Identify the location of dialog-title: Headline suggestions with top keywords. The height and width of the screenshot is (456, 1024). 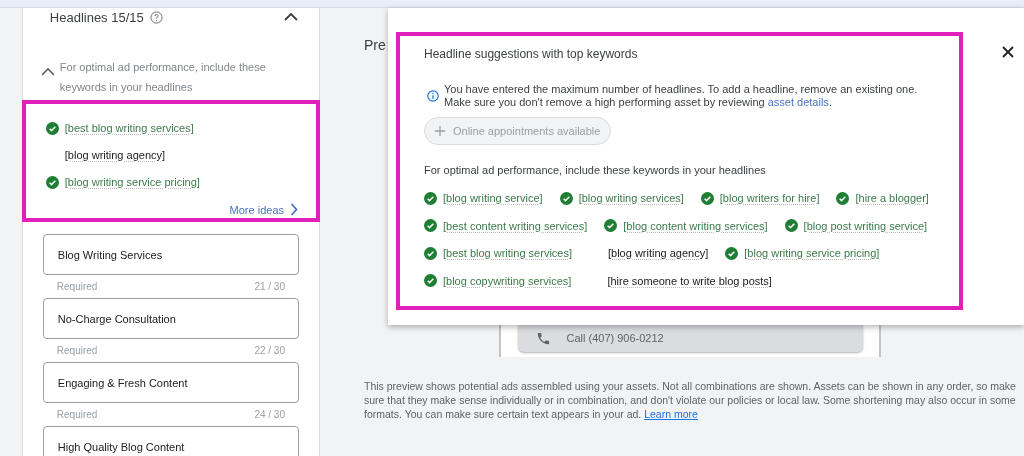
(531, 54).